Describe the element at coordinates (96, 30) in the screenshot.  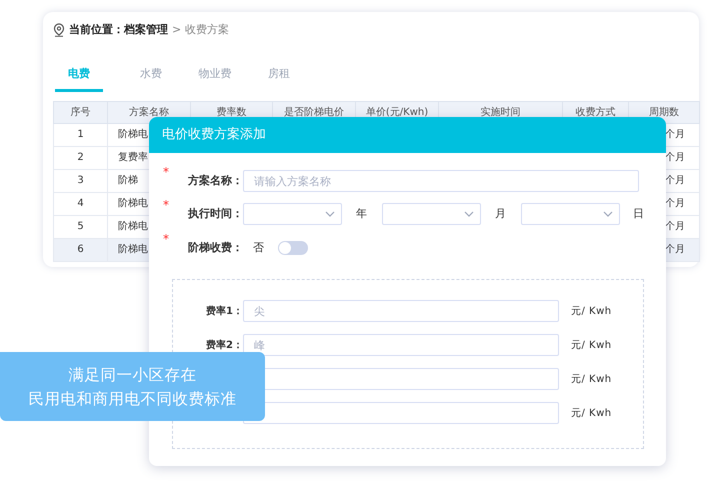
I see `breadcrumb-label: 当前位置：` at that location.